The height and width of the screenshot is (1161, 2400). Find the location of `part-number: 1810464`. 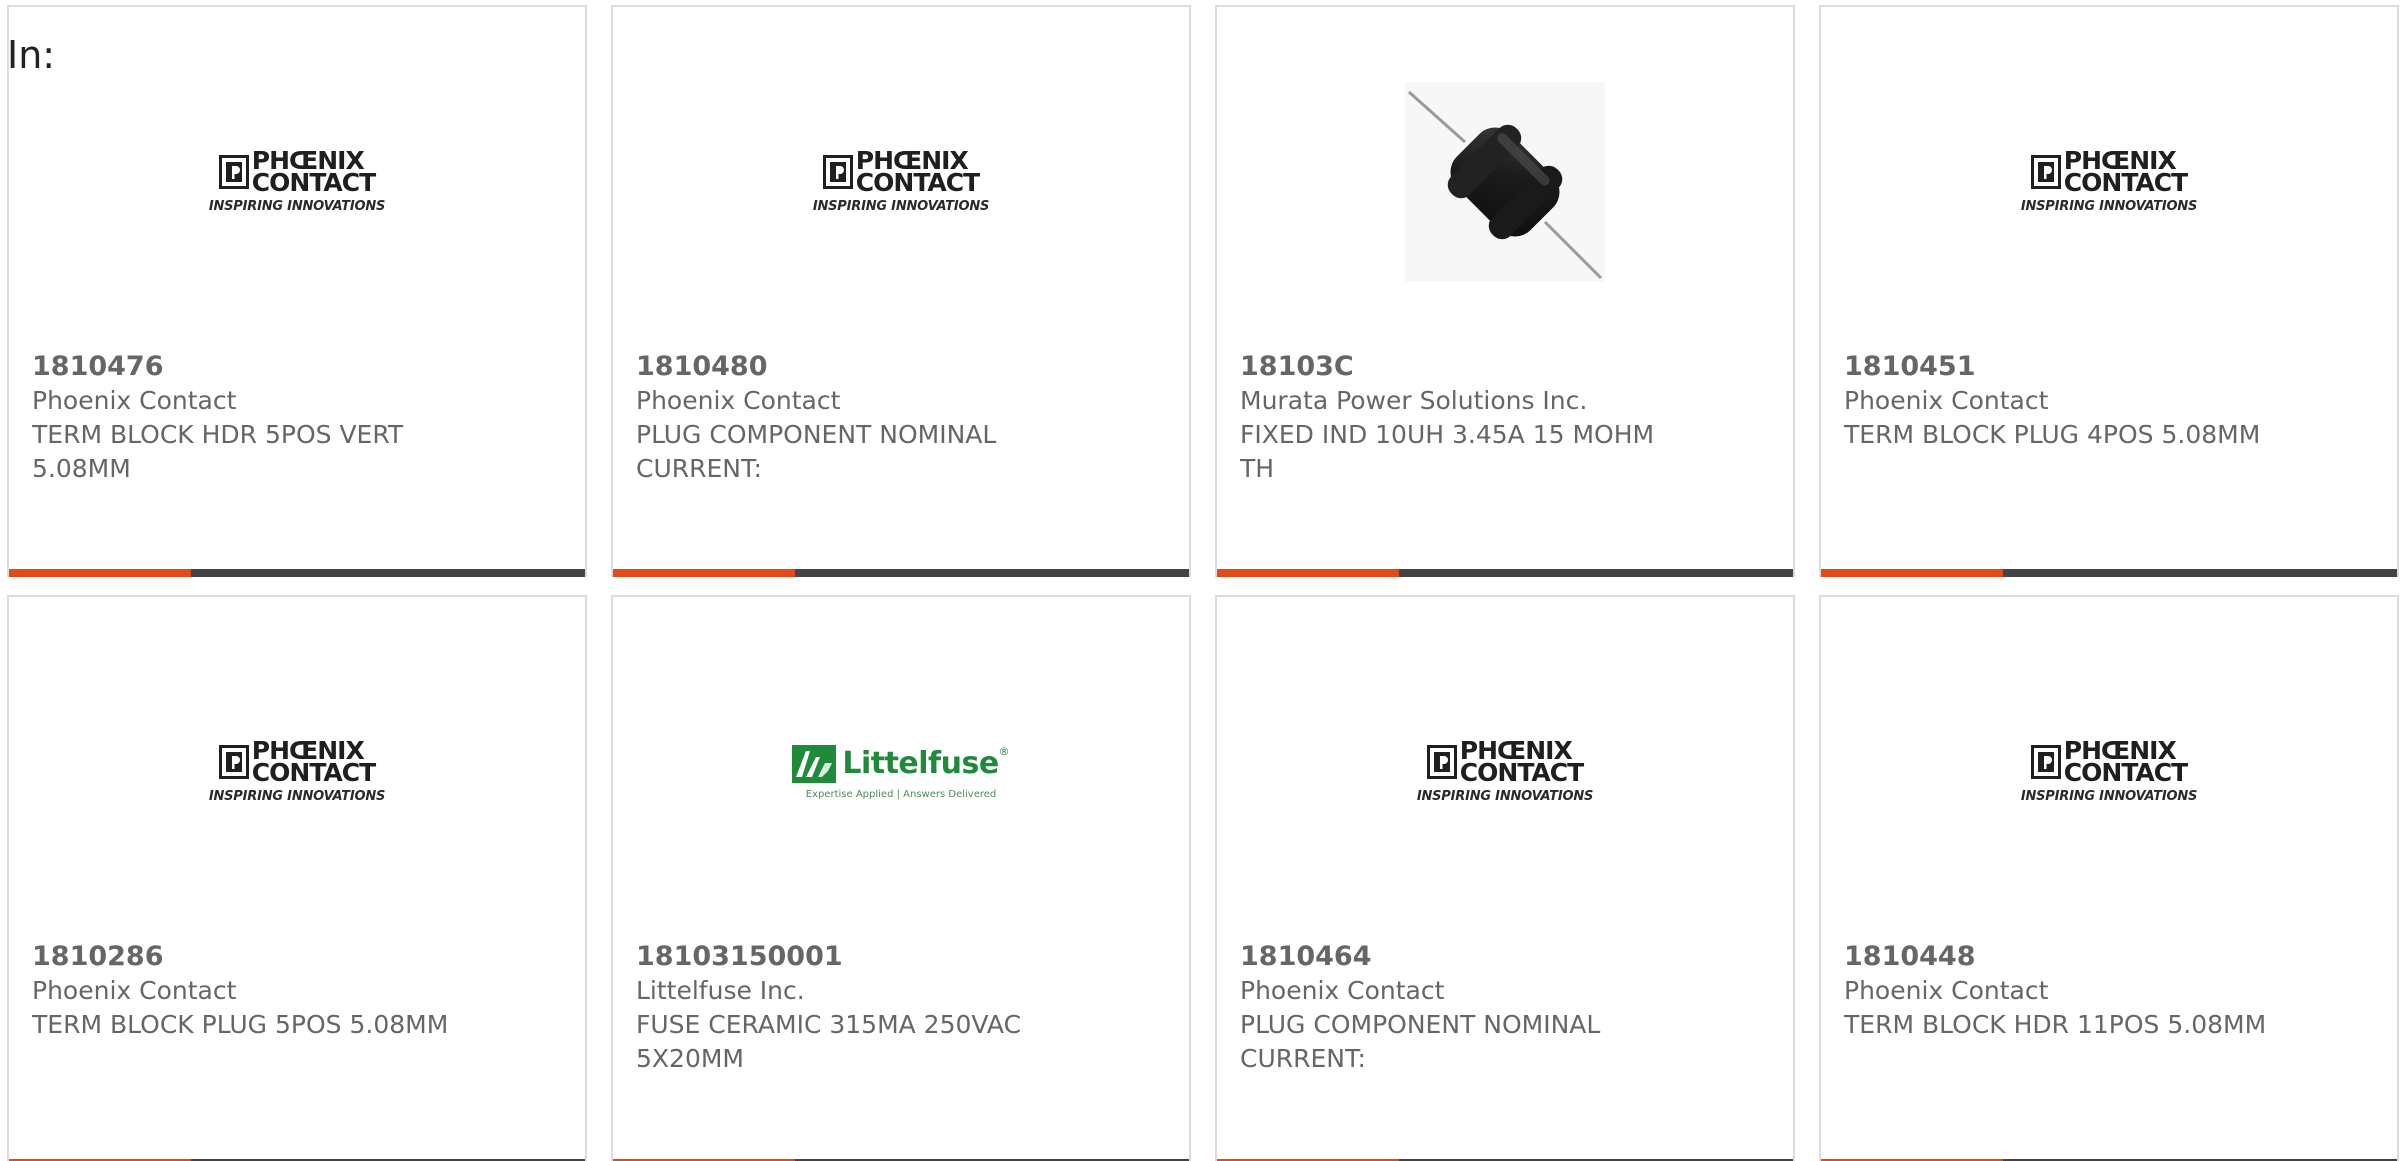

part-number: 1810464 is located at coordinates (1455, 957).